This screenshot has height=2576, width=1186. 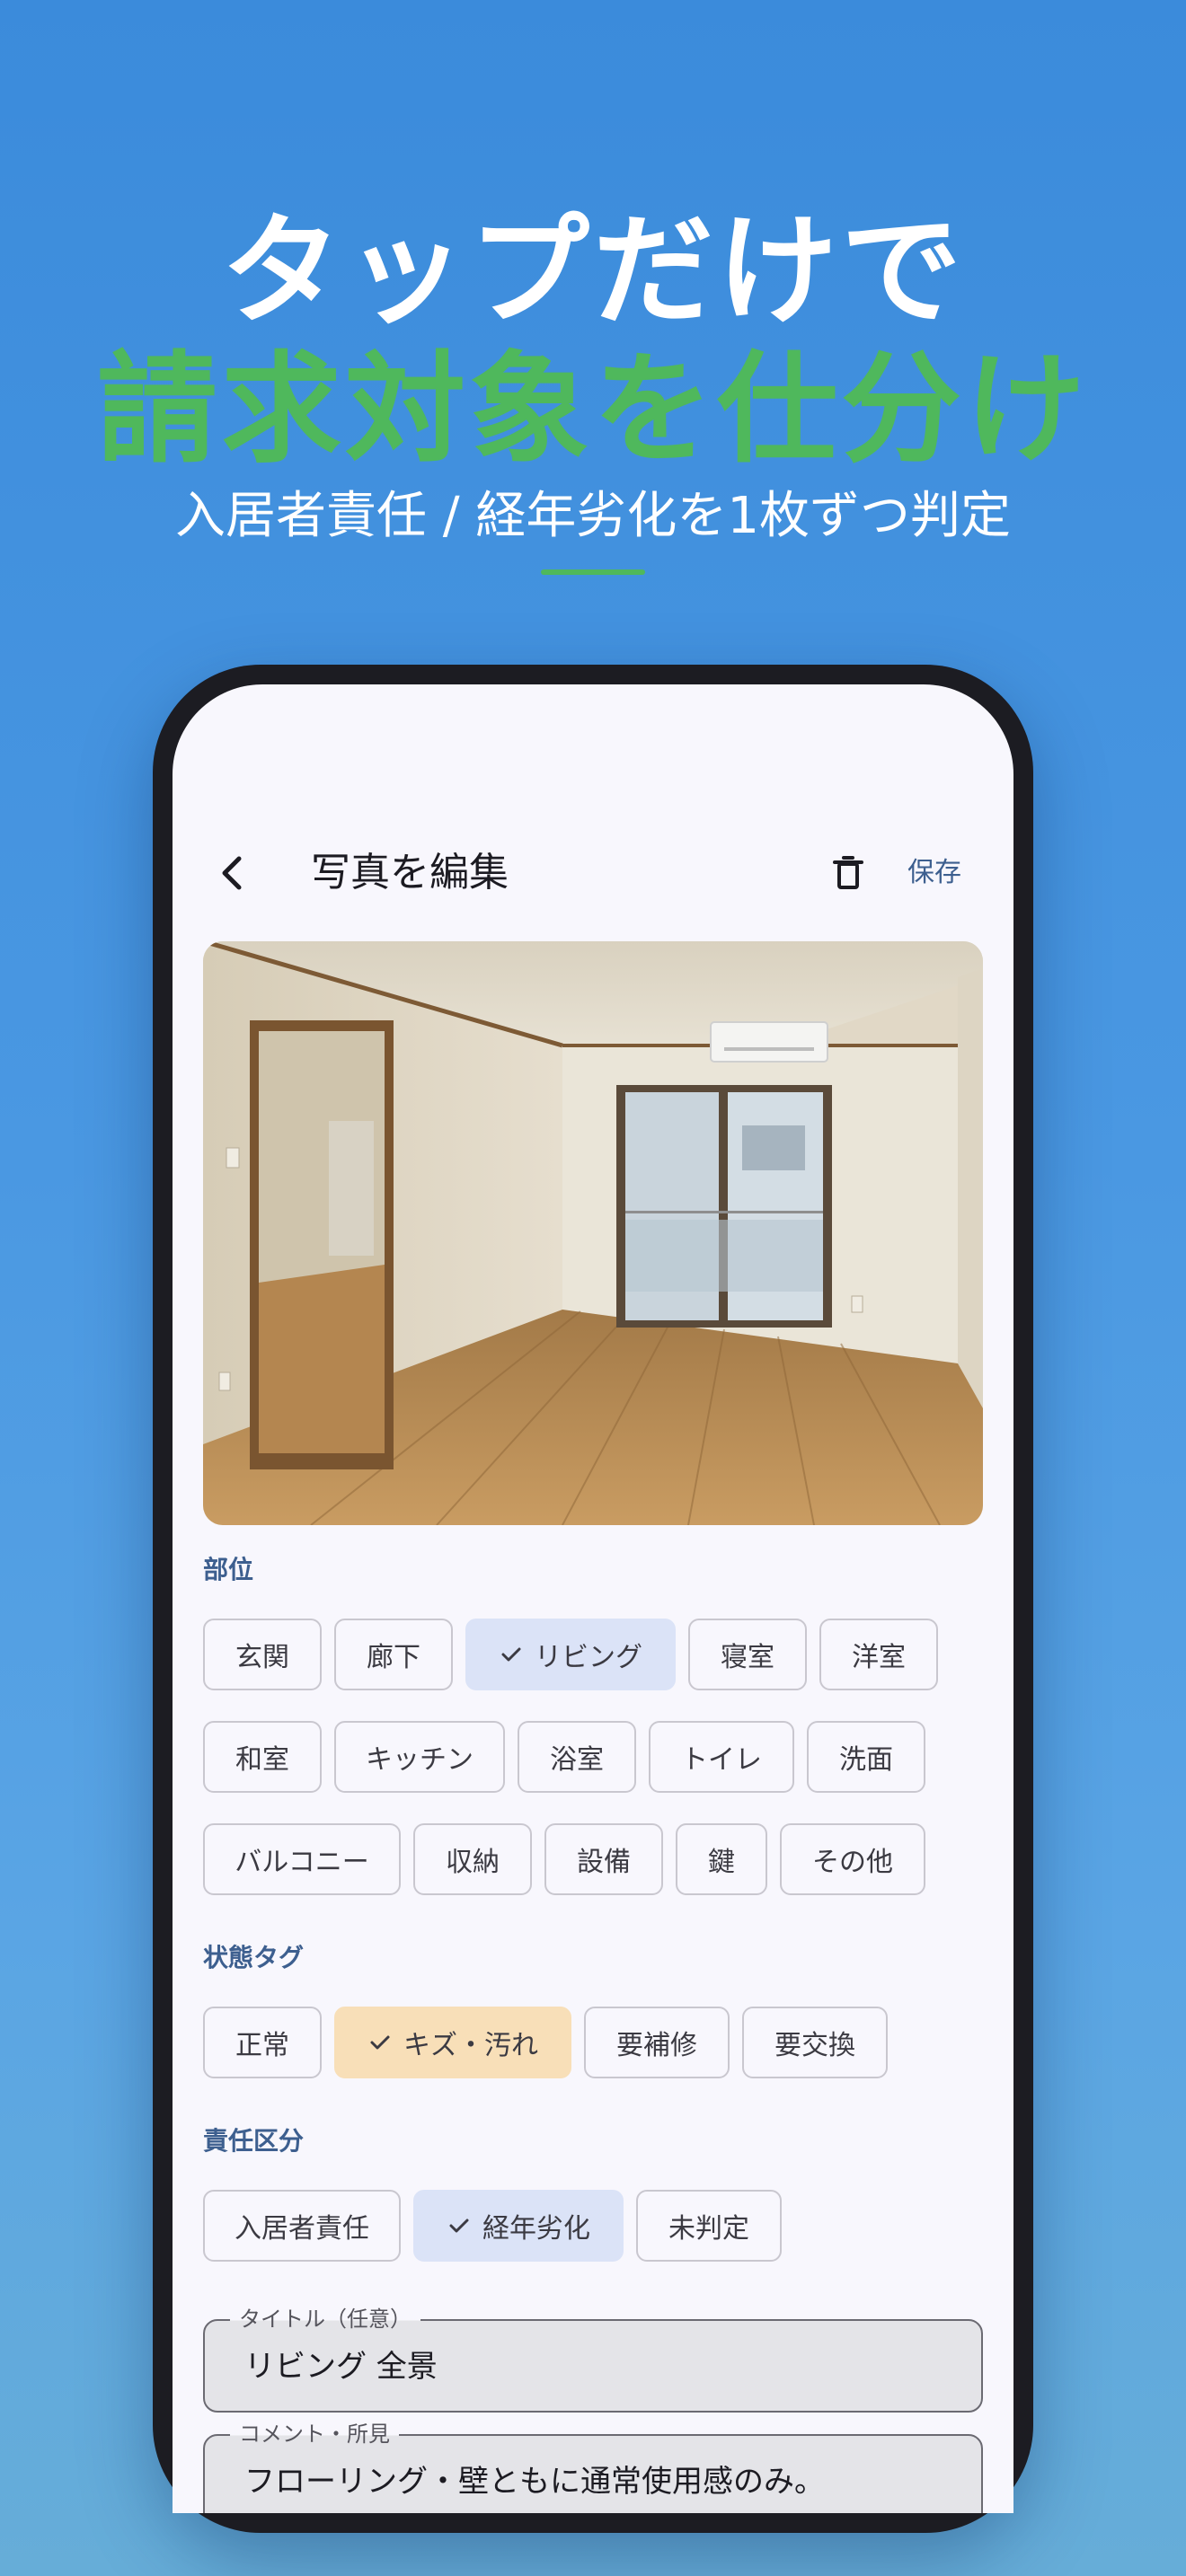 I want to click on chip-label: トイレ, so click(x=721, y=1760).